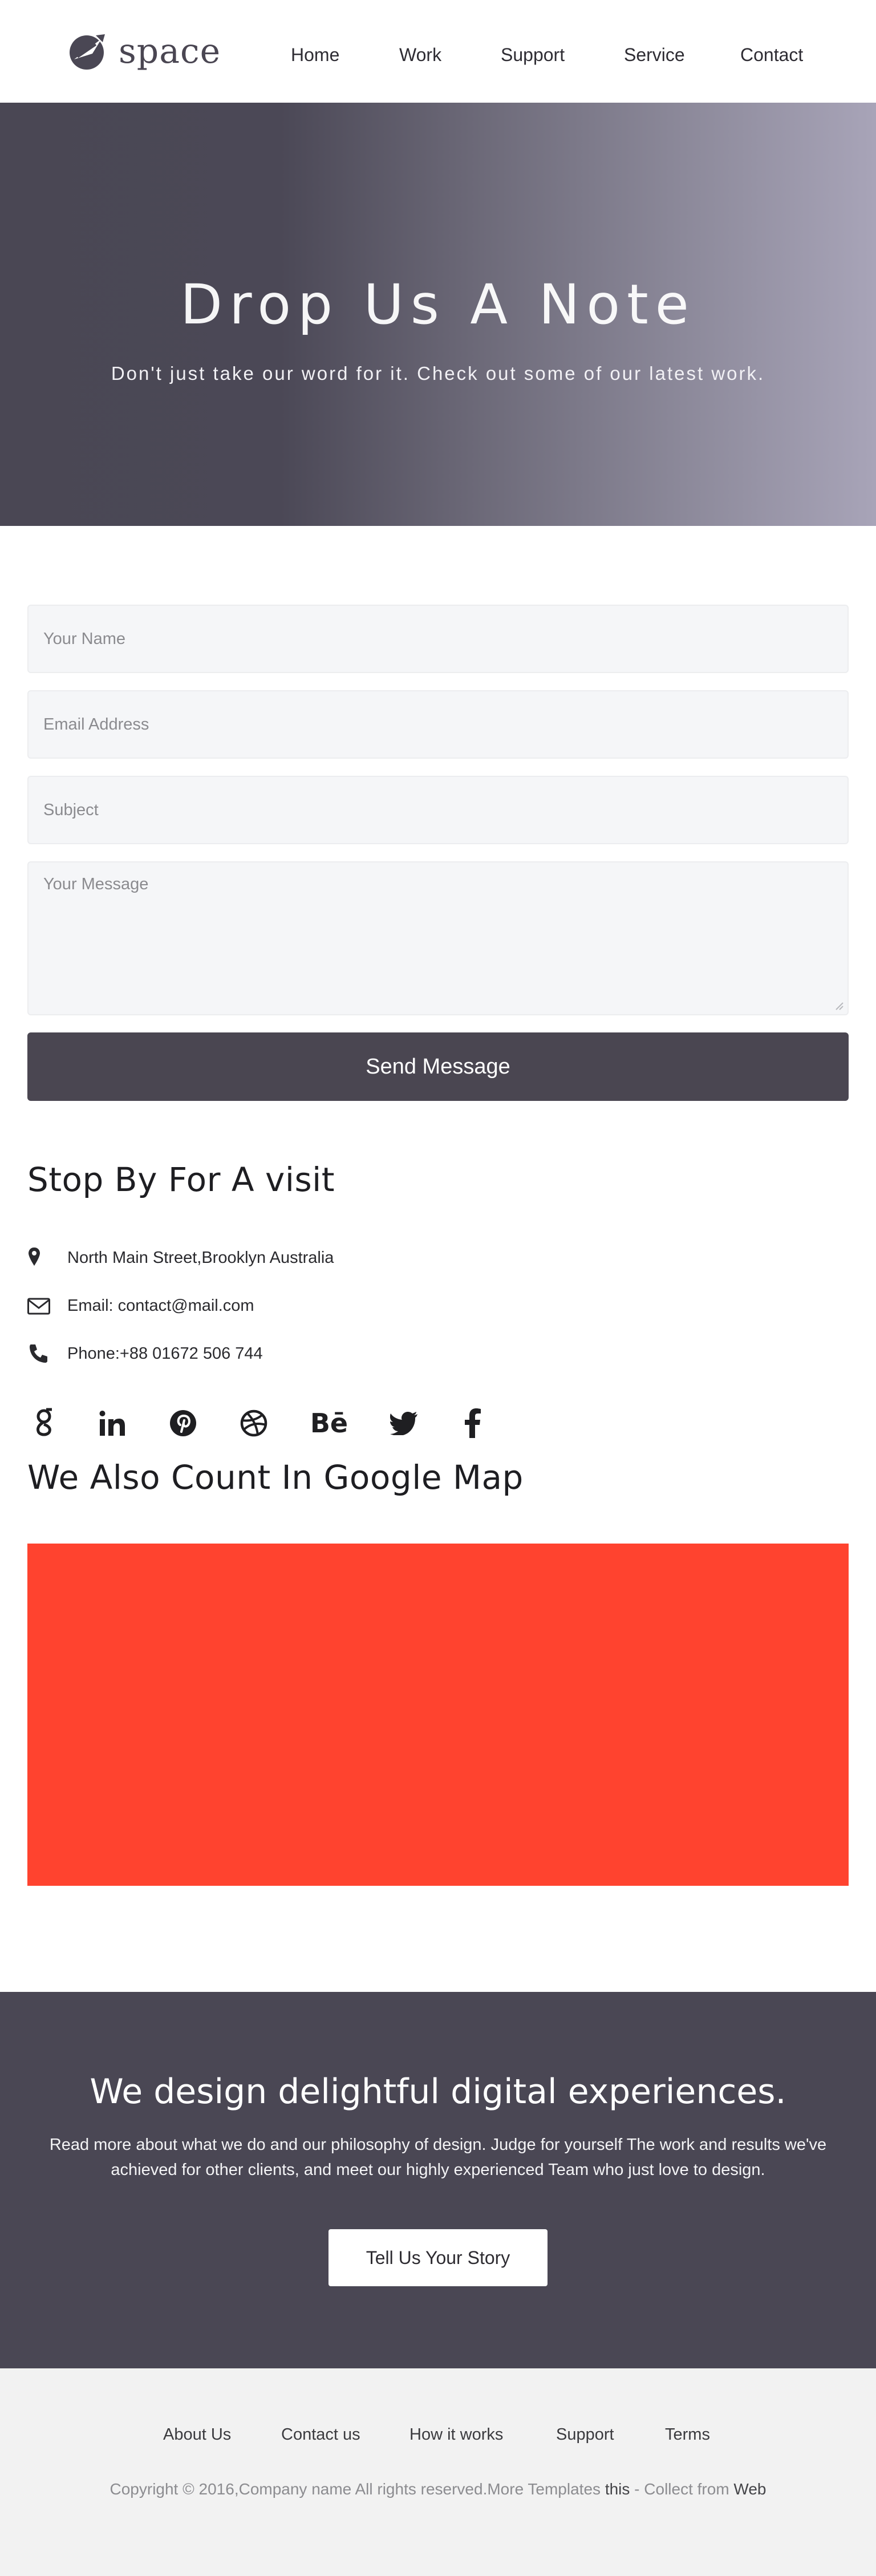 The image size is (876, 2576). What do you see at coordinates (687, 2434) in the screenshot?
I see `footer-link-terms: Terms` at bounding box center [687, 2434].